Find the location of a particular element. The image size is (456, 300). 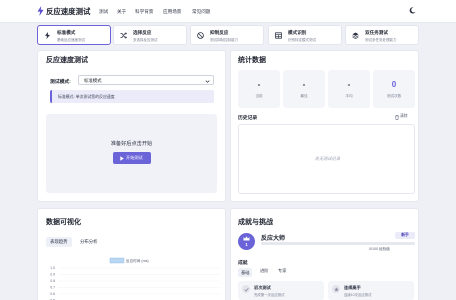

stat-average: - 平均 is located at coordinates (349, 89).